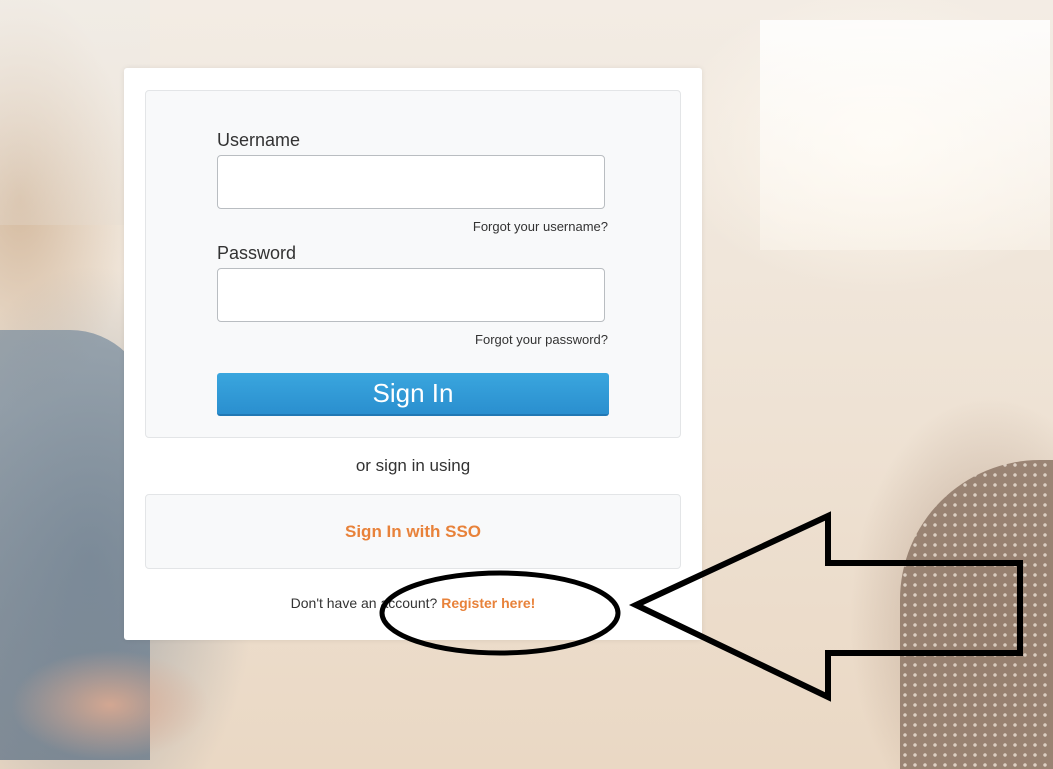 The image size is (1053, 769). What do you see at coordinates (488, 603) in the screenshot?
I see `register-link: Register here!` at bounding box center [488, 603].